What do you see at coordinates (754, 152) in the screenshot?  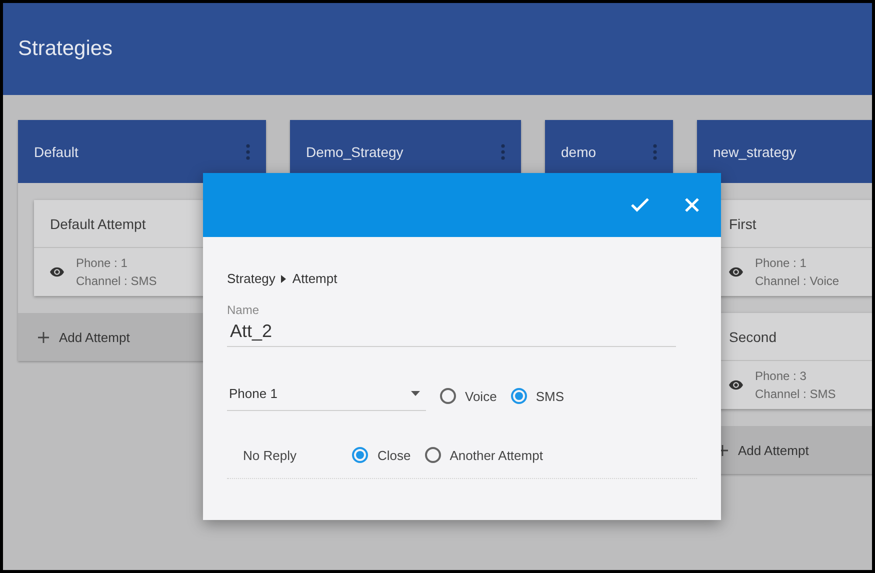 I see `column-title: new_strategy` at bounding box center [754, 152].